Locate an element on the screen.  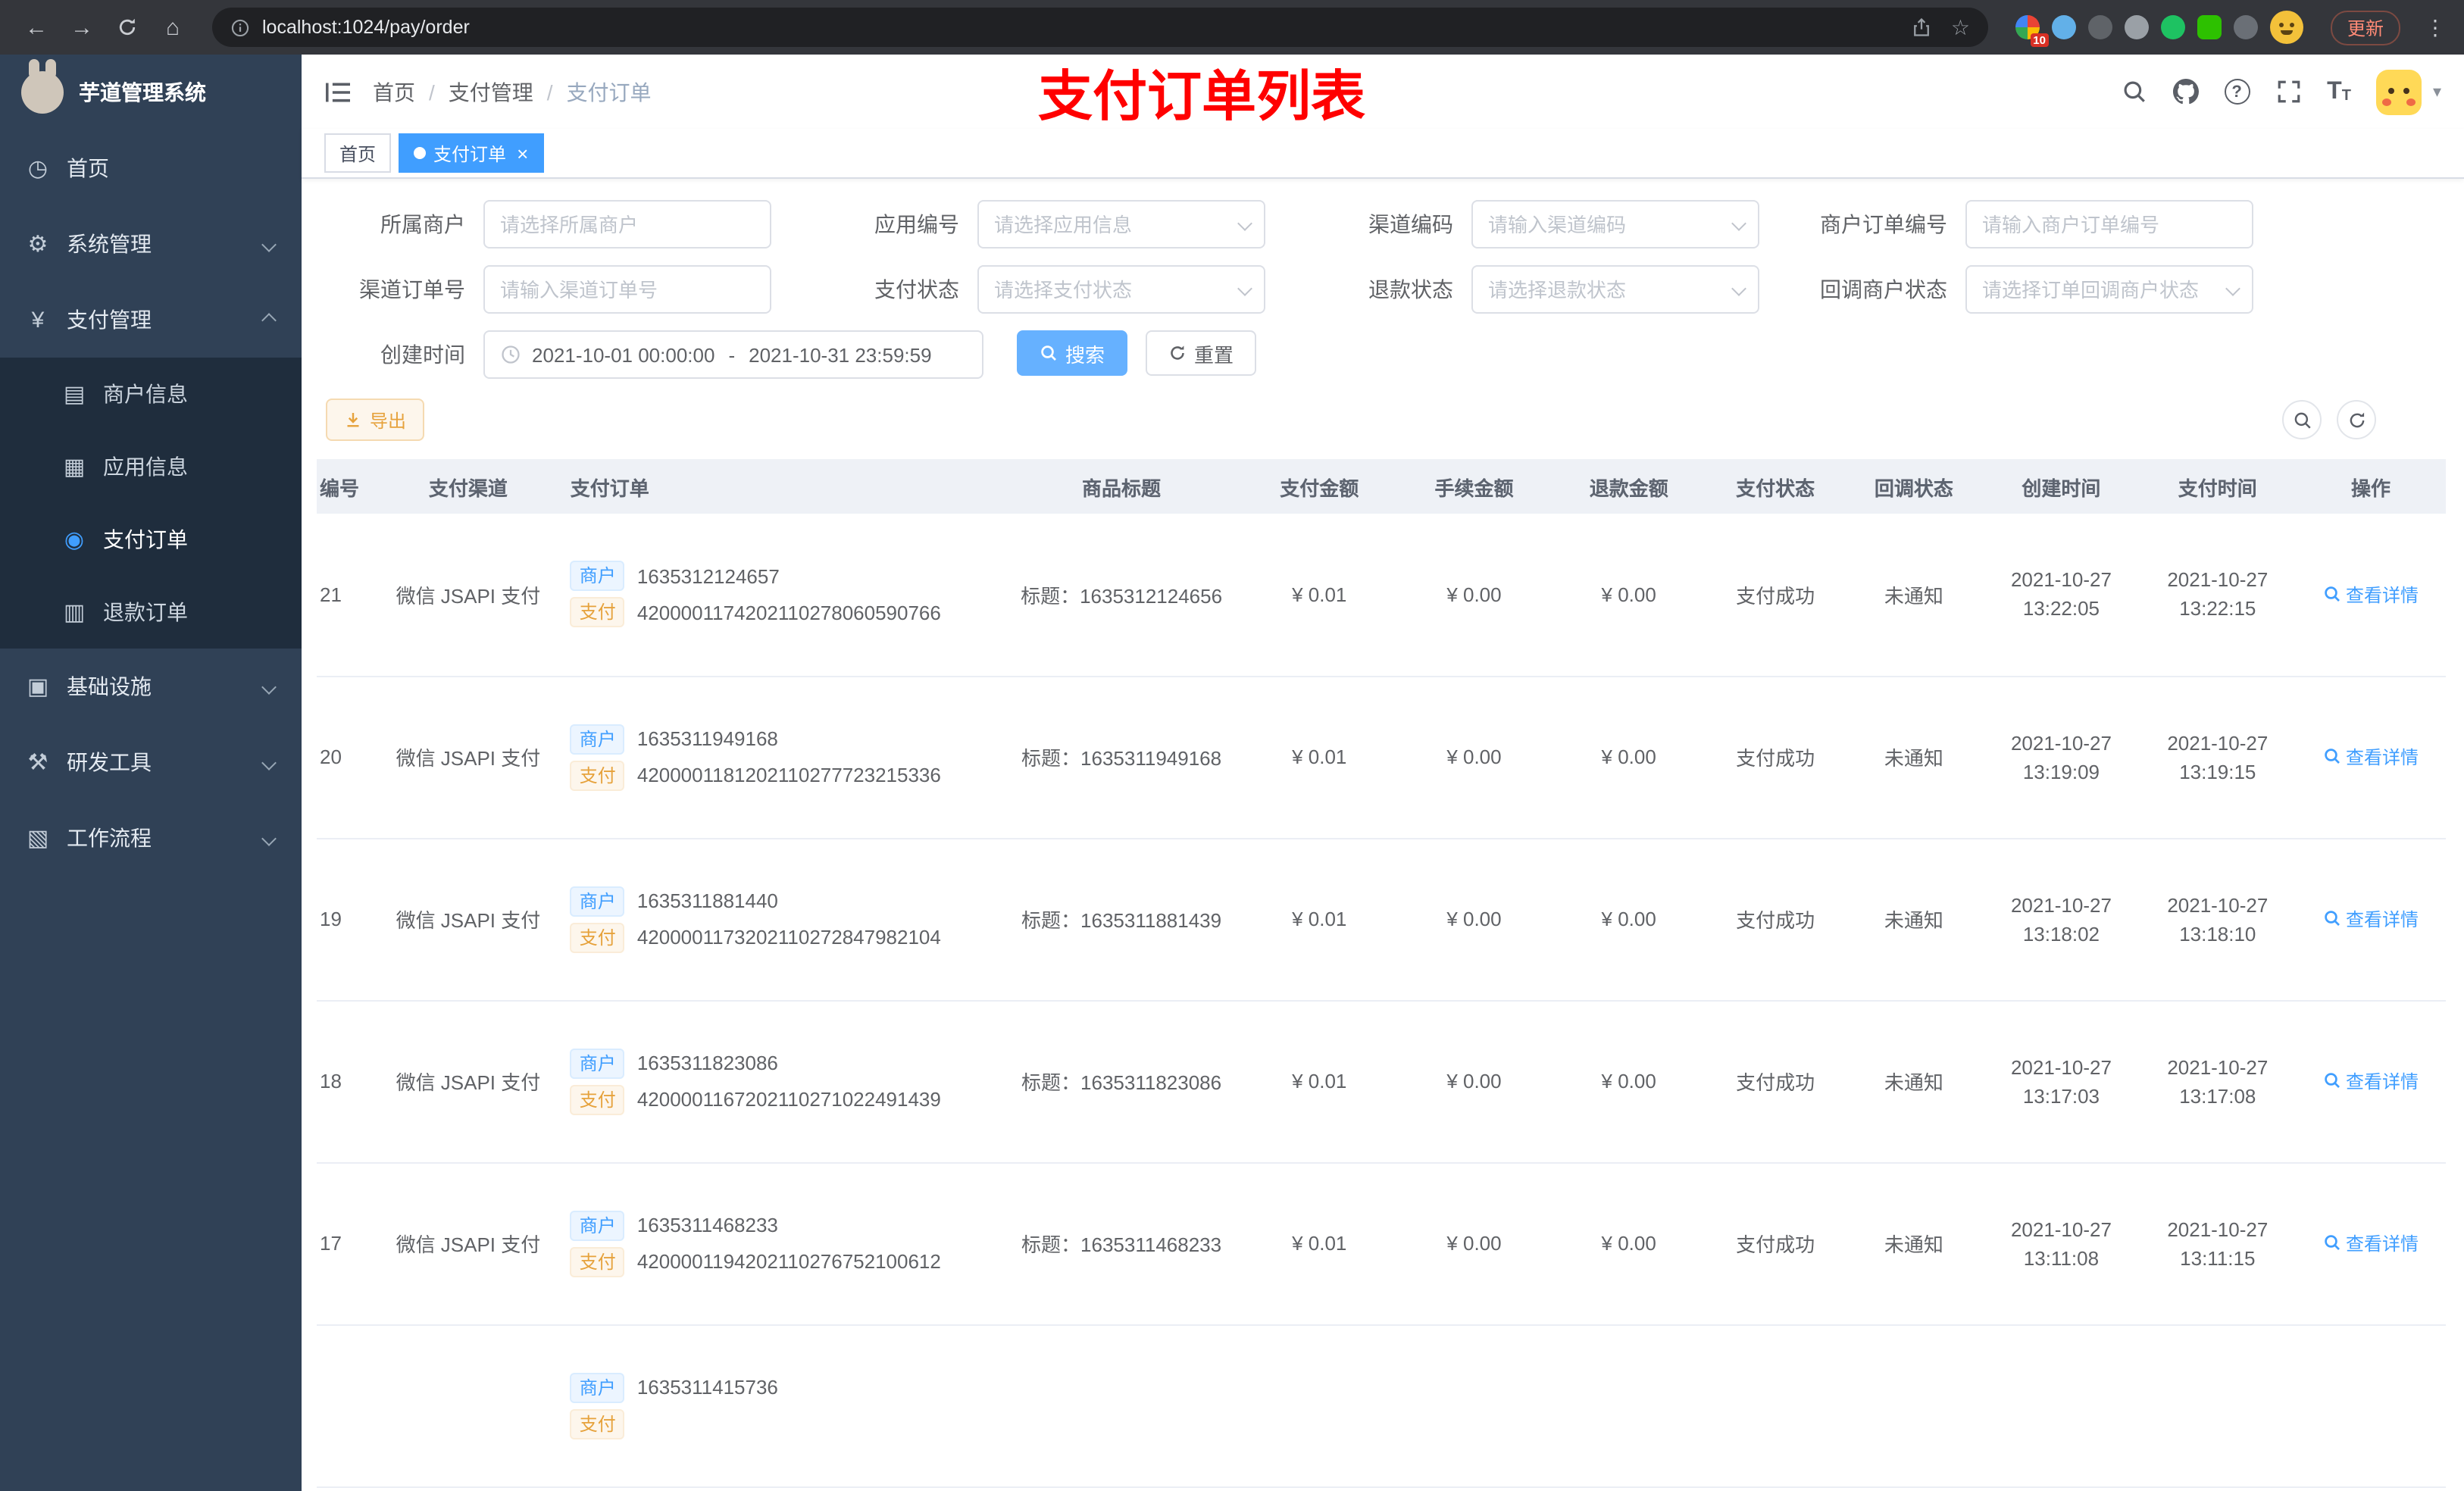
merchant-input is located at coordinates (627, 224).